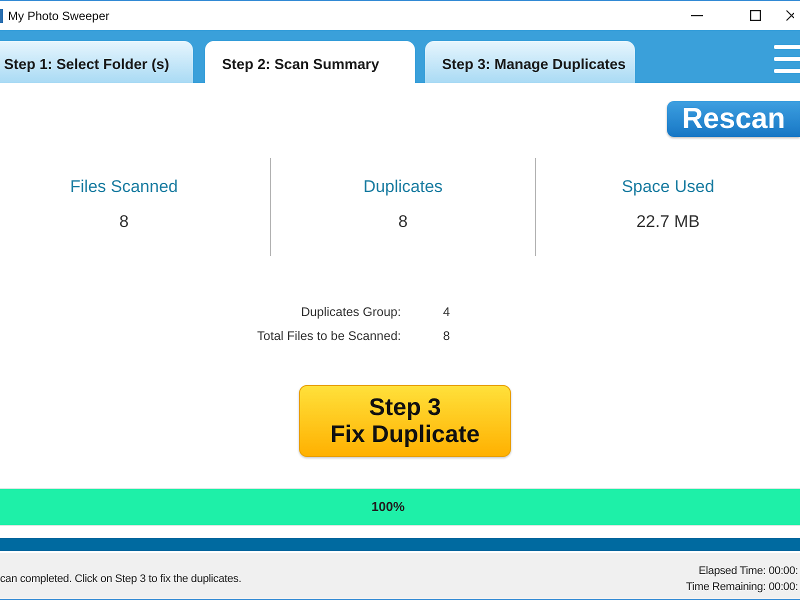 This screenshot has height=600, width=800. Describe the element at coordinates (668, 222) in the screenshot. I see `stat-value: 22.7 MB` at that location.